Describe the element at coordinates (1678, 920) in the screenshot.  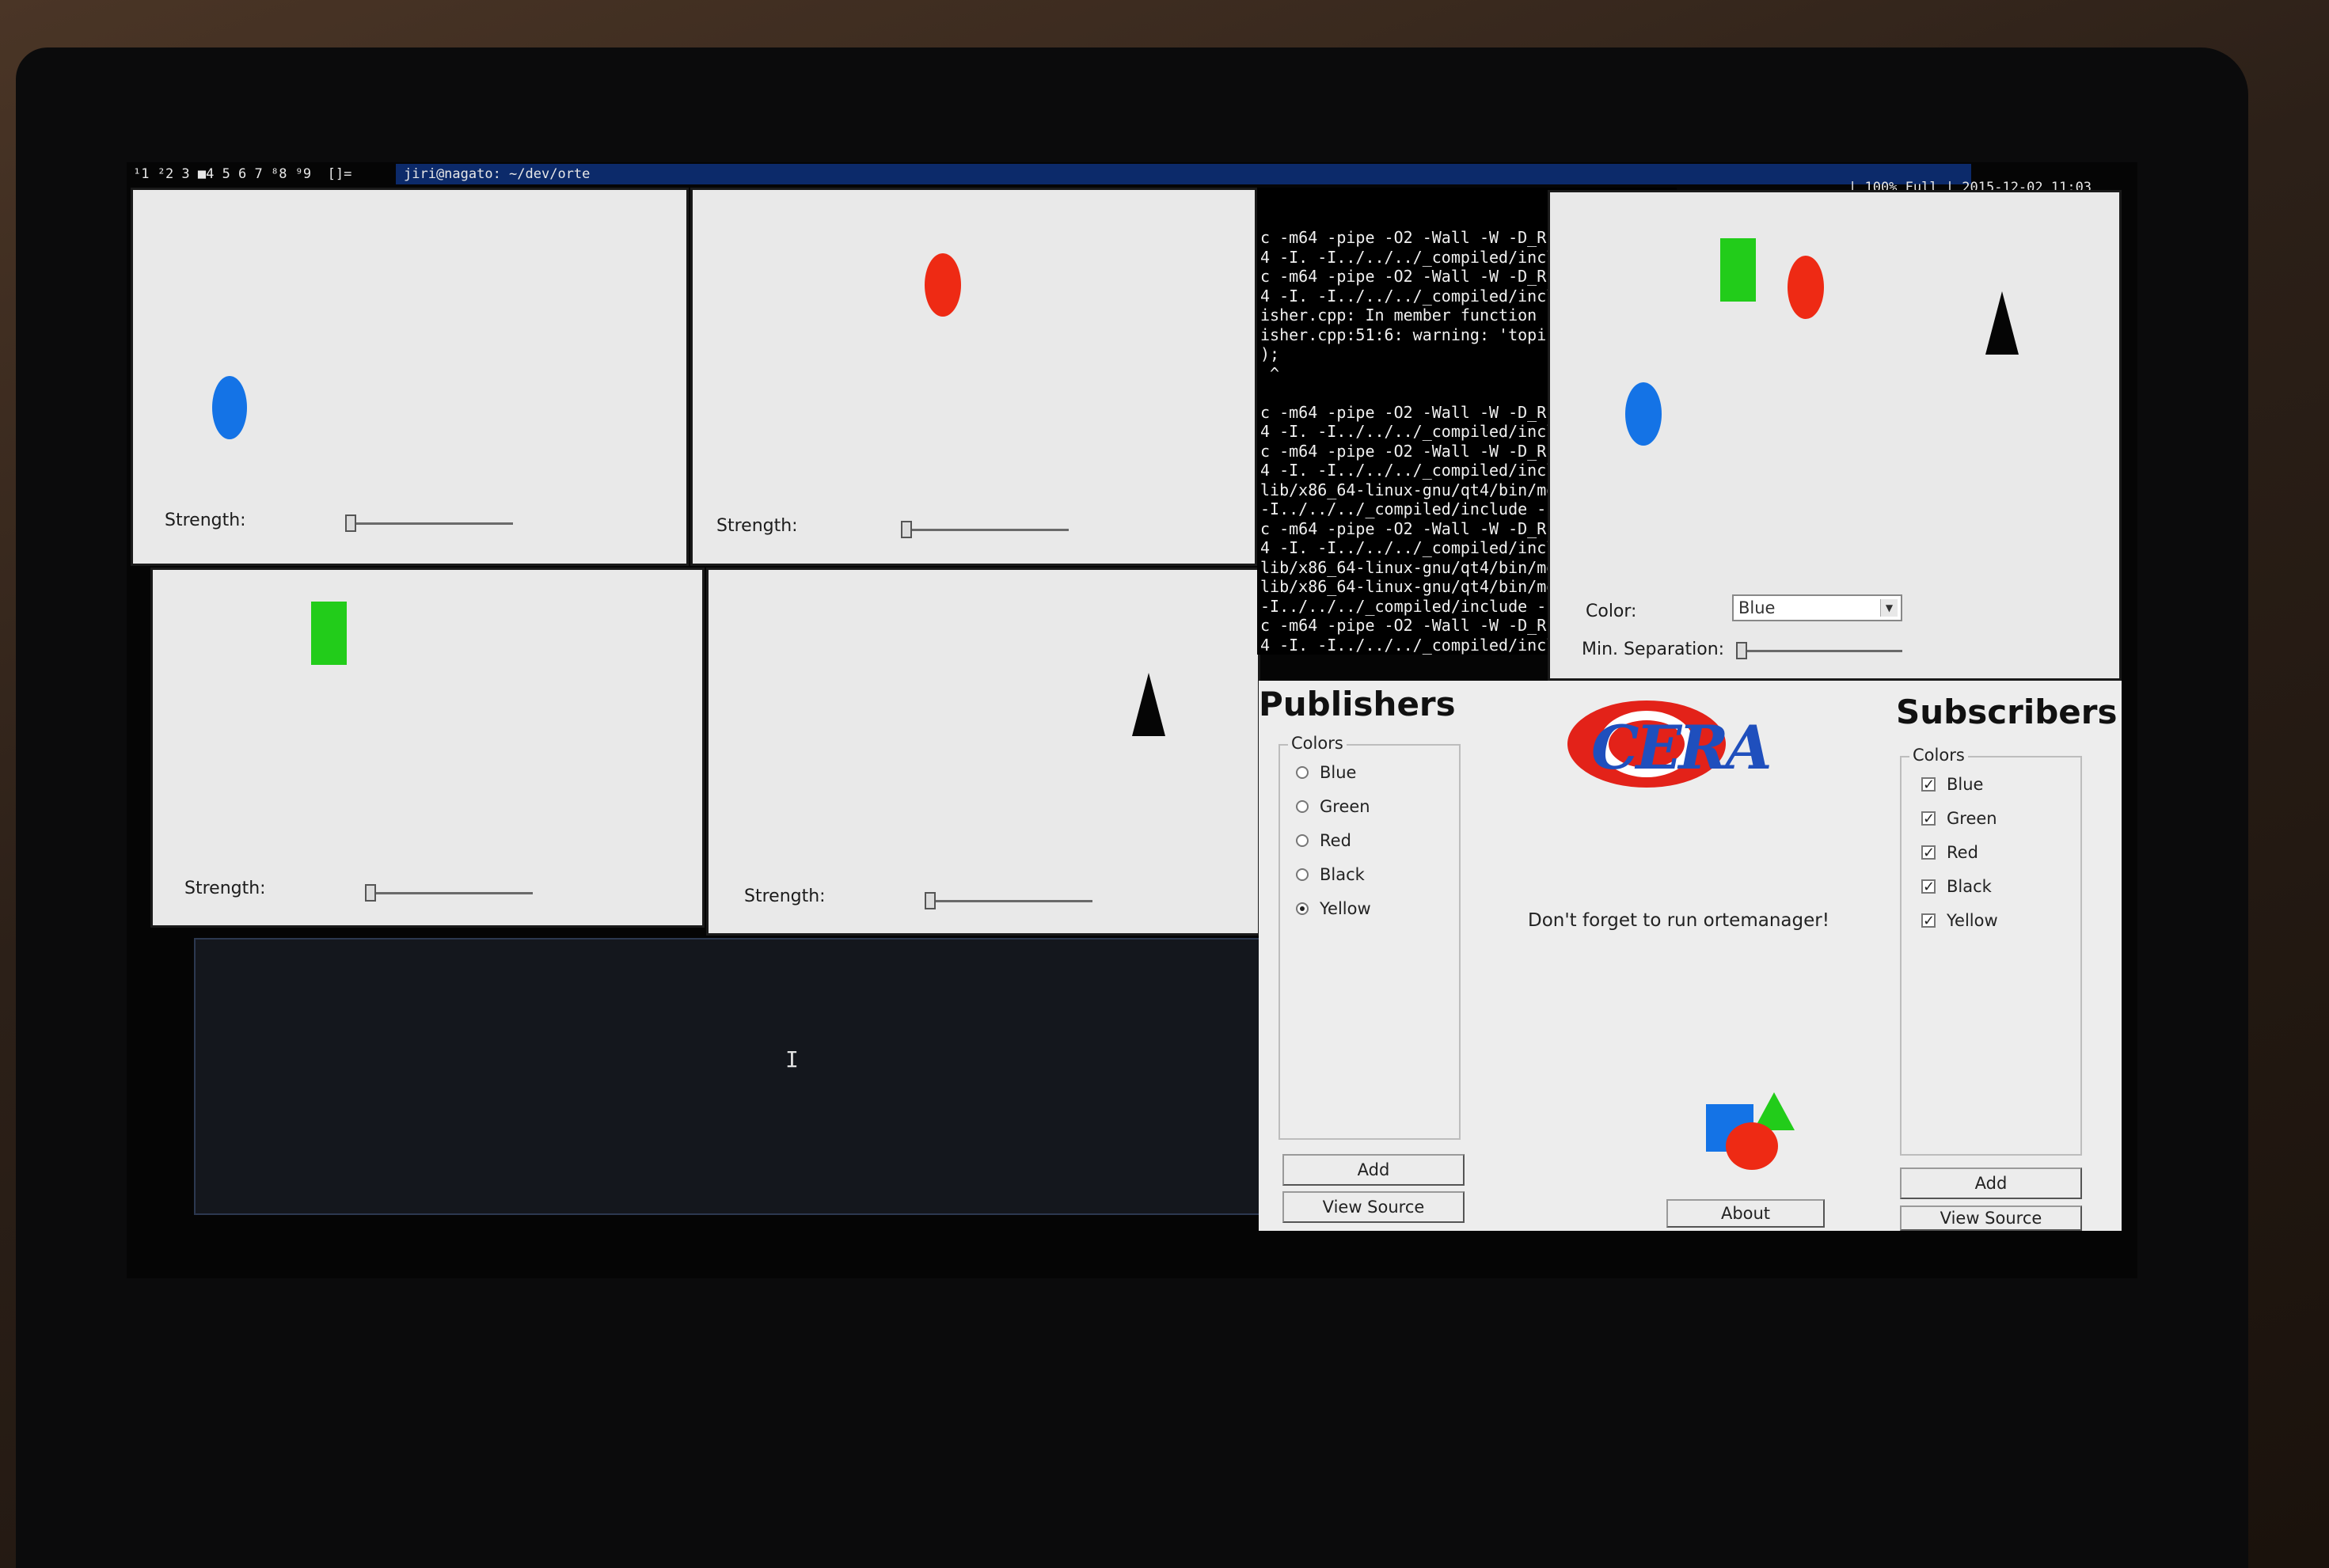
I see `ortemanager-reminder: Don't forget to run ortemanager!` at that location.